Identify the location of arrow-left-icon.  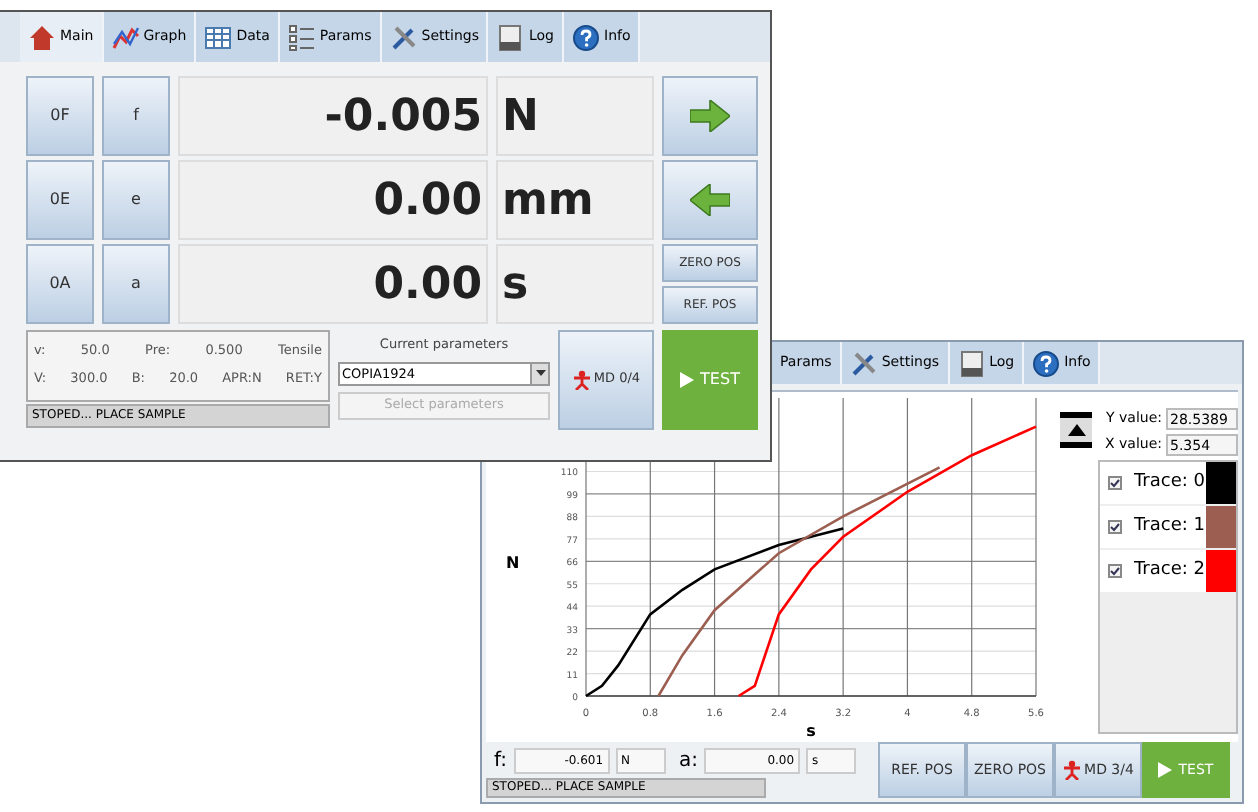
(710, 200).